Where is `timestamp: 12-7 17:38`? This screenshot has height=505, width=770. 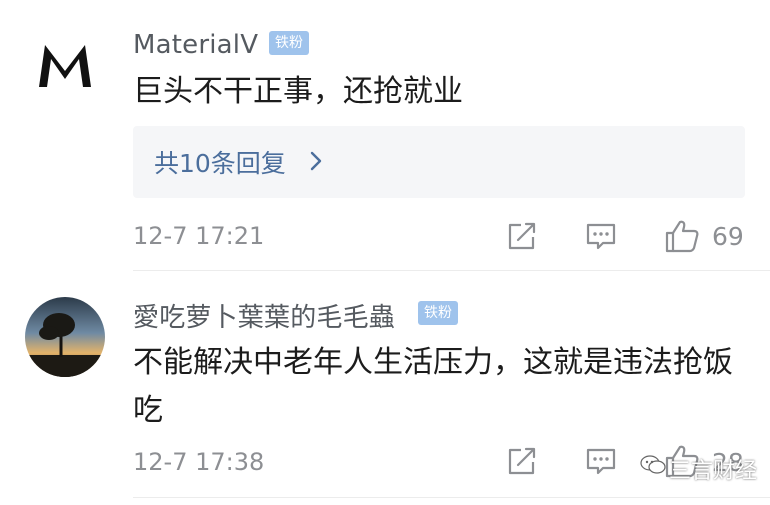
timestamp: 12-7 17:38 is located at coordinates (199, 462).